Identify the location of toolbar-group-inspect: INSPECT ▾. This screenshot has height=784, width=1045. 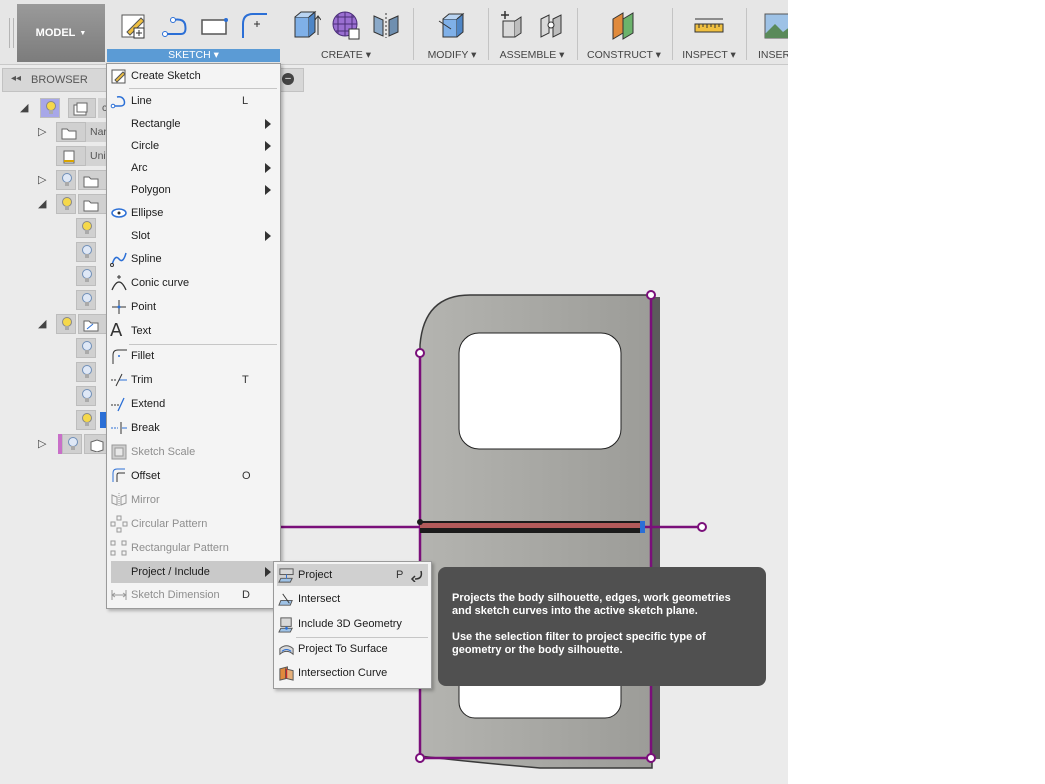
(709, 34).